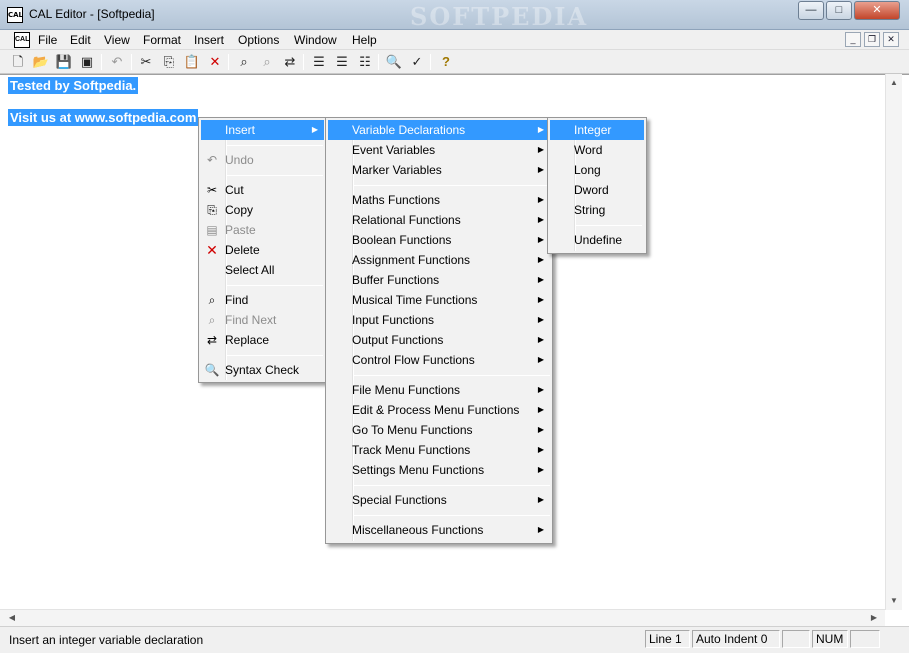  What do you see at coordinates (262, 340) in the screenshot?
I see `context-item-replace: ⇄ Replace` at bounding box center [262, 340].